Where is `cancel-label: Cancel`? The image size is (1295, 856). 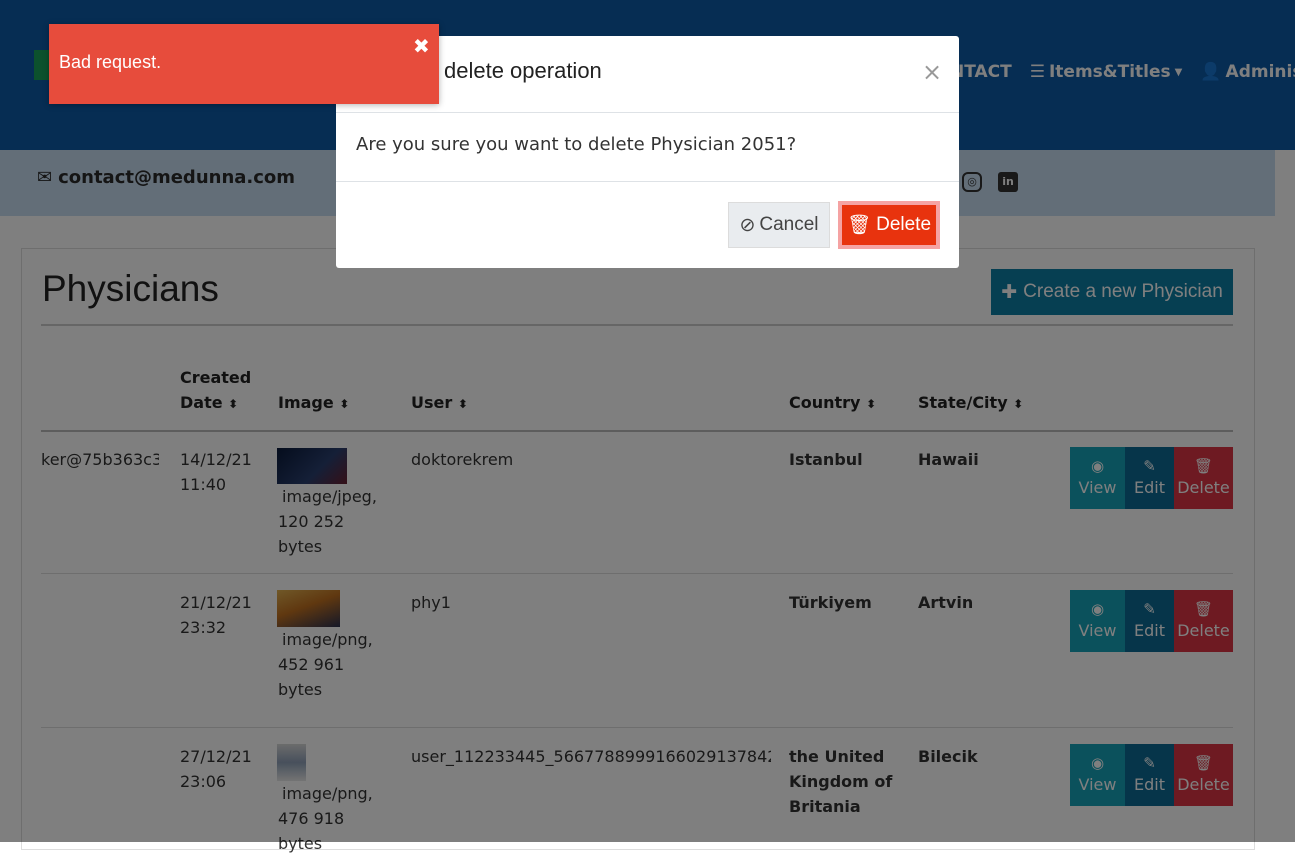
cancel-label: Cancel is located at coordinates (789, 224).